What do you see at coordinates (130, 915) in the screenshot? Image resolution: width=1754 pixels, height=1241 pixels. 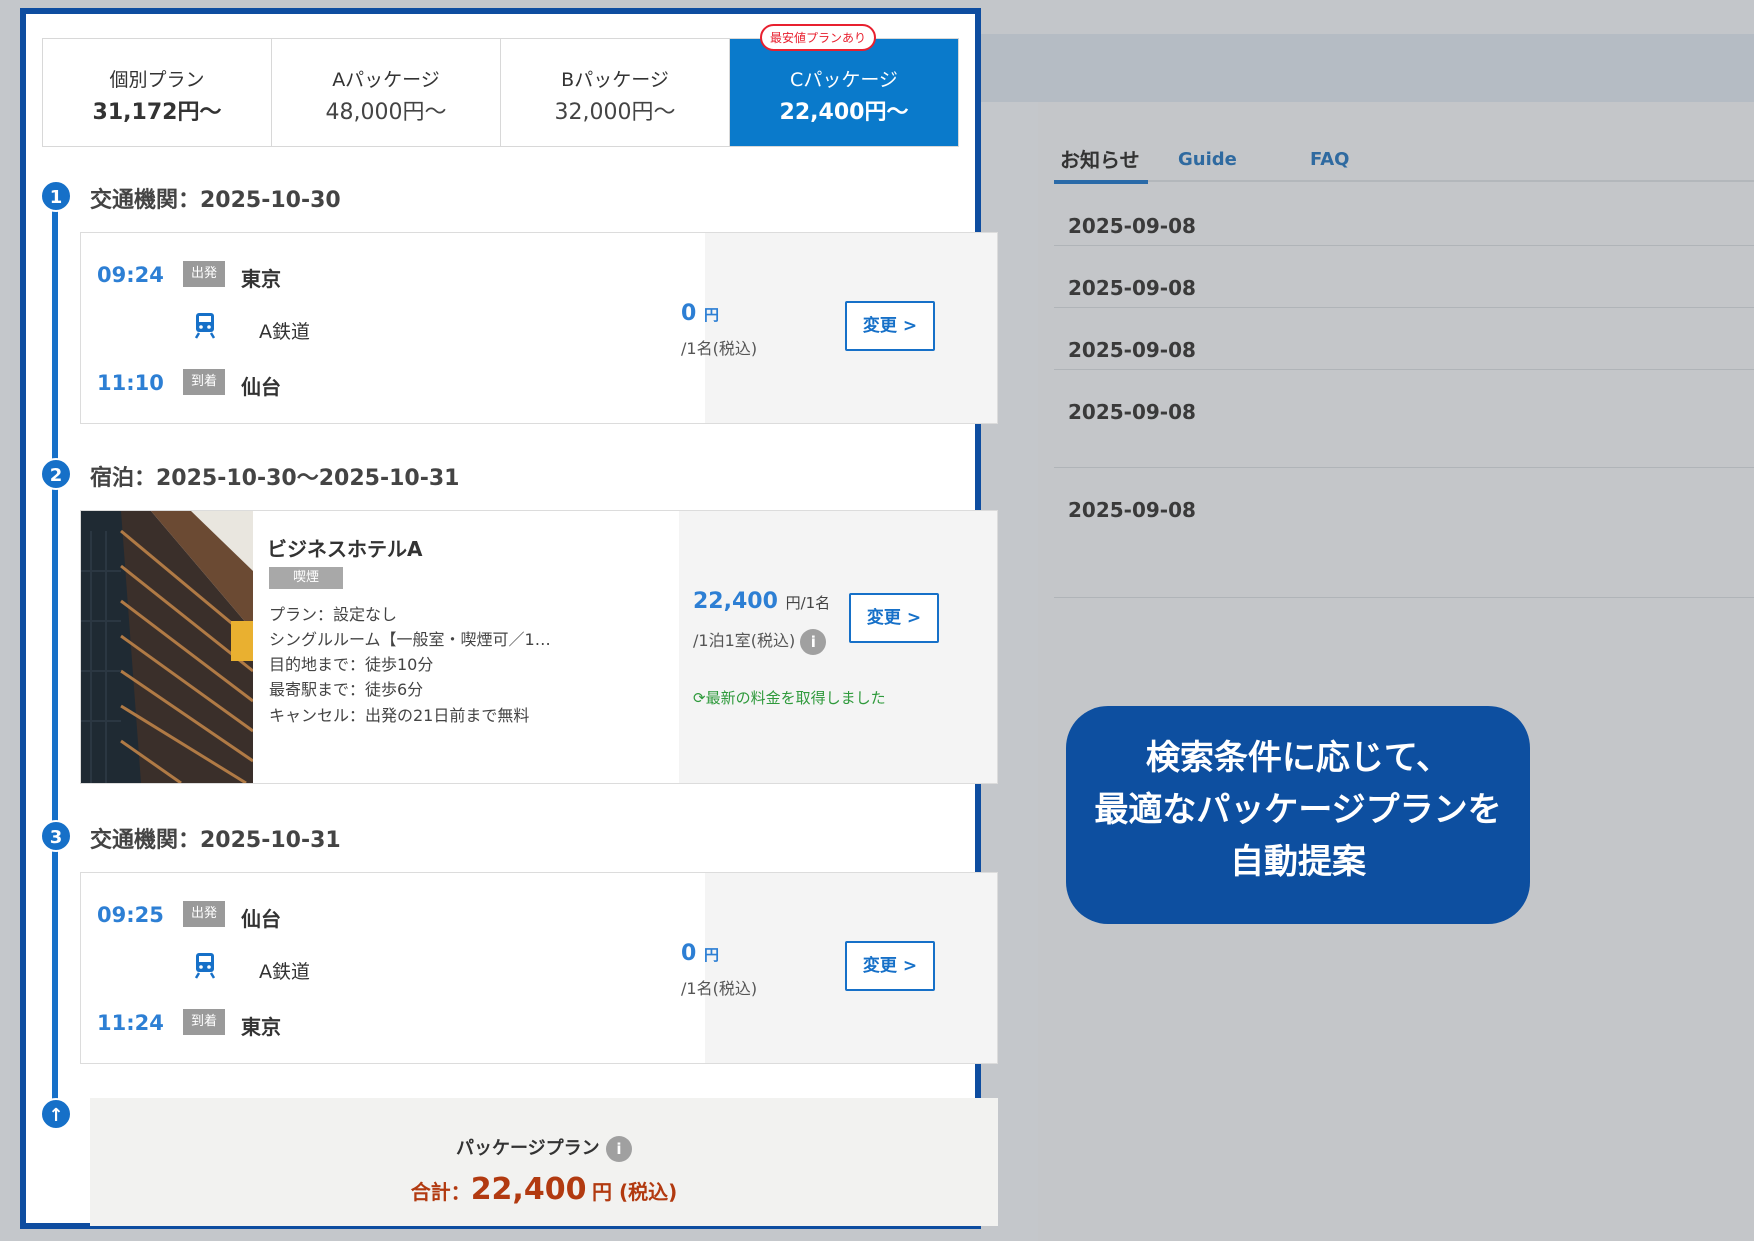 I see `departure-time: 09:25` at bounding box center [130, 915].